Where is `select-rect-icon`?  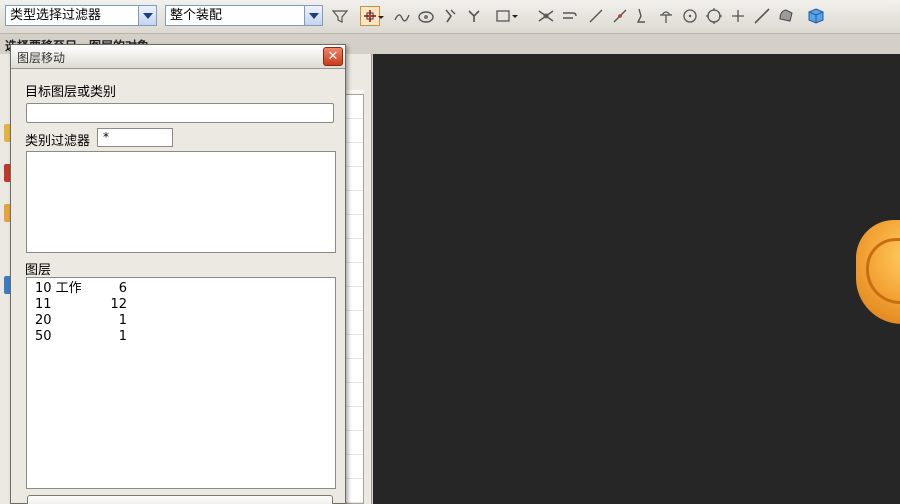
select-rect-icon is located at coordinates (505, 16).